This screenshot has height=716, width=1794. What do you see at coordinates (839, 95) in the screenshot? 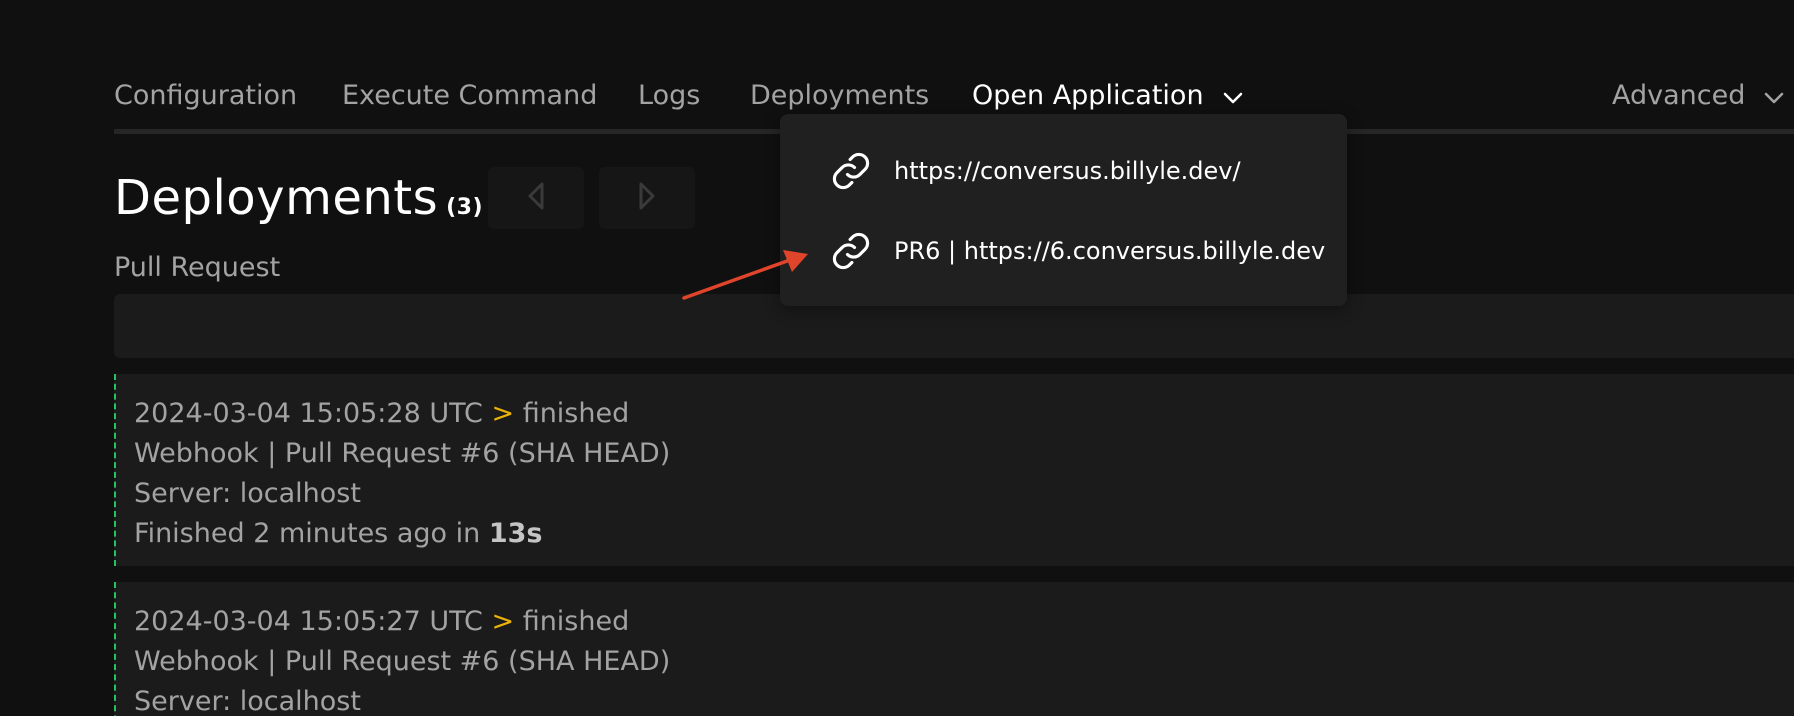
I see `tab-deployments: Deployments` at bounding box center [839, 95].